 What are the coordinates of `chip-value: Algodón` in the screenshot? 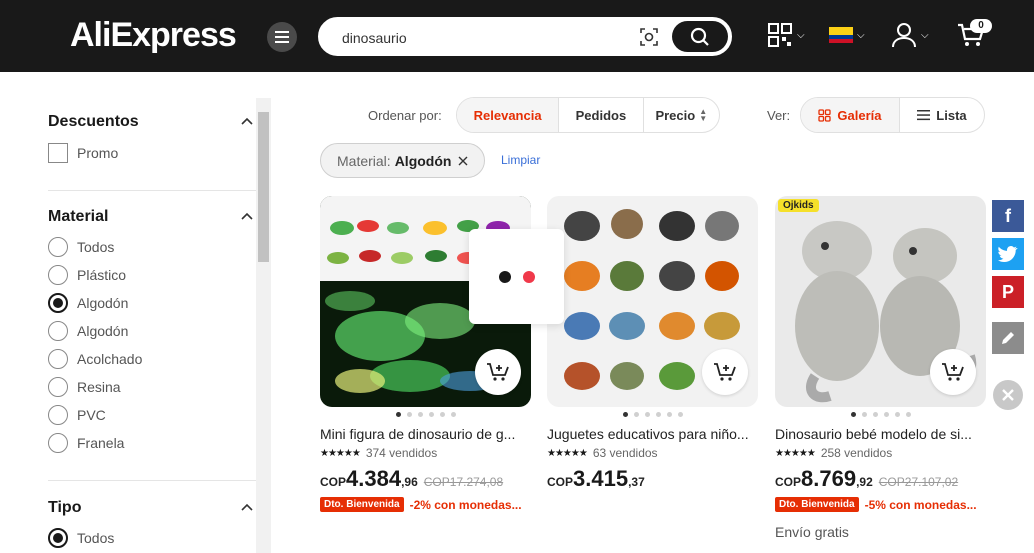 It's located at (423, 160).